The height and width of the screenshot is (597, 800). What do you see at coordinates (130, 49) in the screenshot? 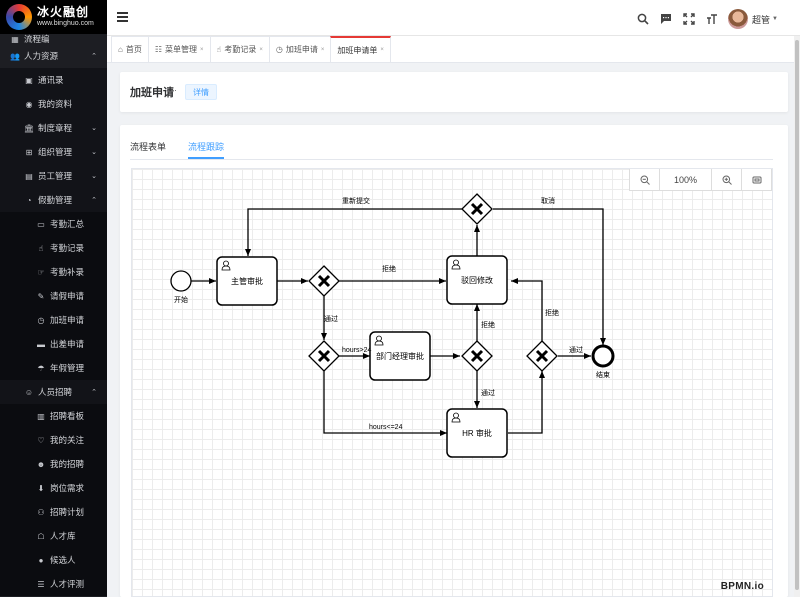
I see `tab-item: ⌂ 首页` at bounding box center [130, 49].